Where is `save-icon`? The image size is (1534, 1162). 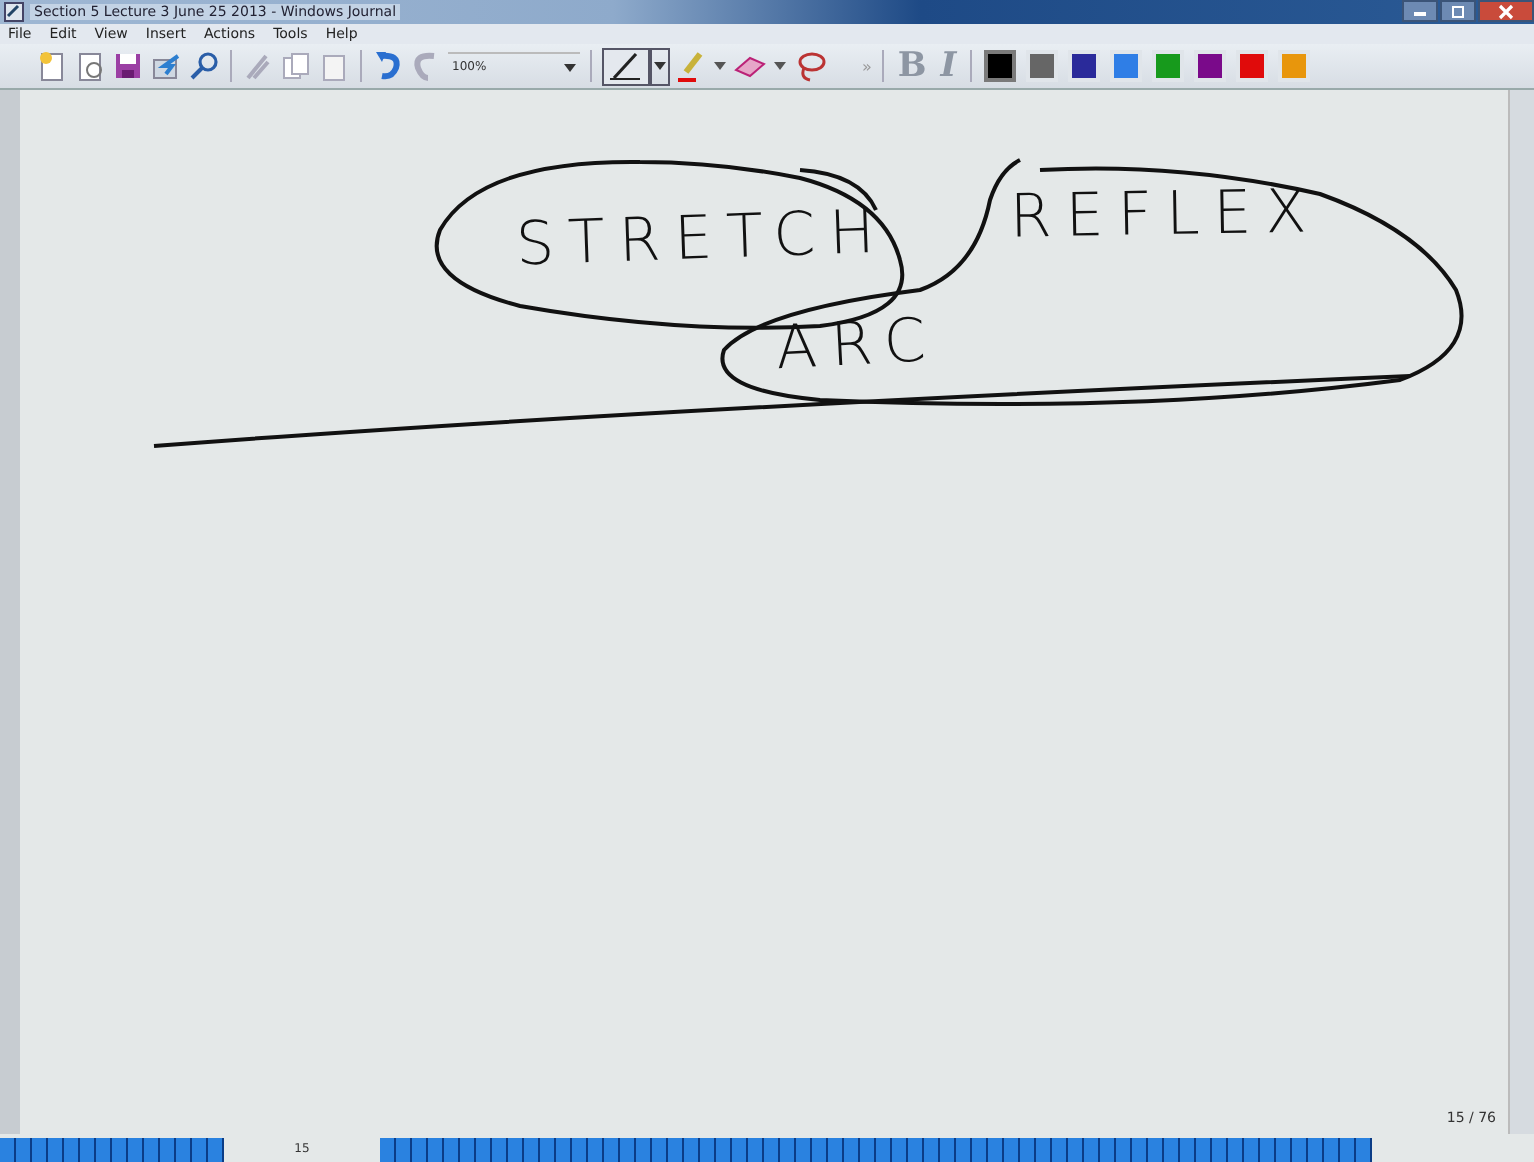
save-icon is located at coordinates (128, 66).